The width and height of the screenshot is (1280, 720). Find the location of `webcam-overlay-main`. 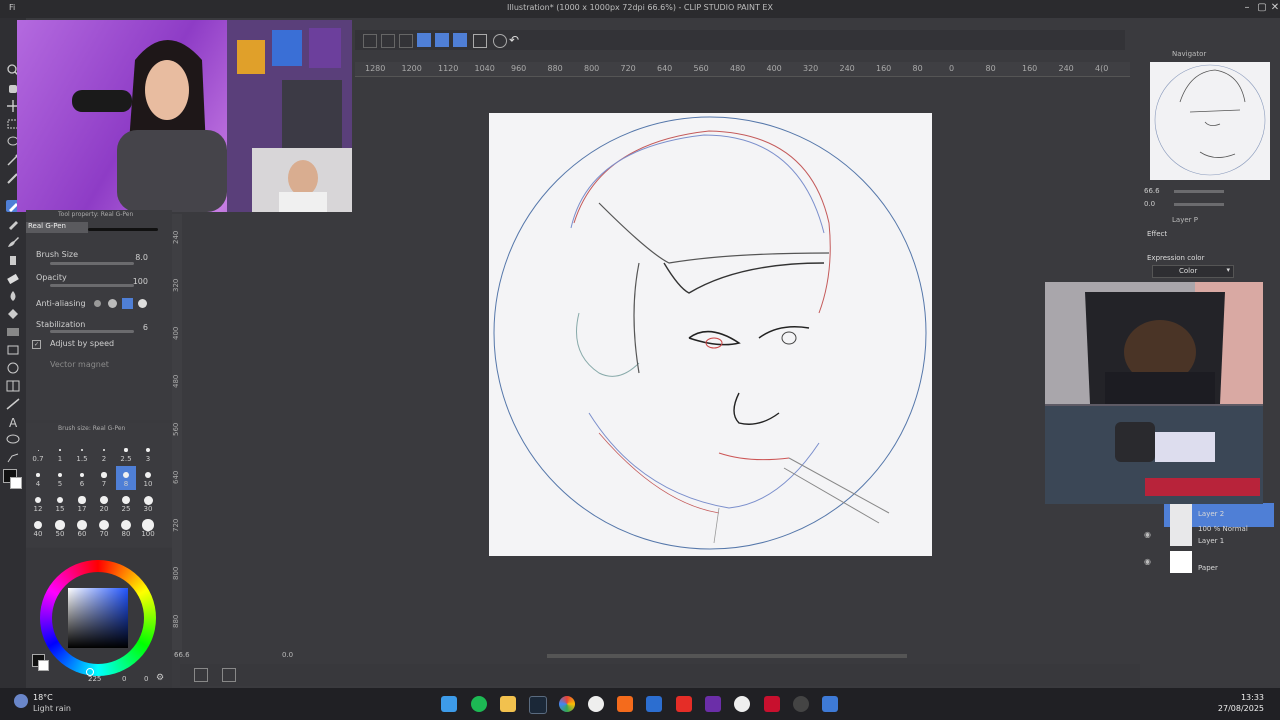

webcam-overlay-main is located at coordinates (184, 116).